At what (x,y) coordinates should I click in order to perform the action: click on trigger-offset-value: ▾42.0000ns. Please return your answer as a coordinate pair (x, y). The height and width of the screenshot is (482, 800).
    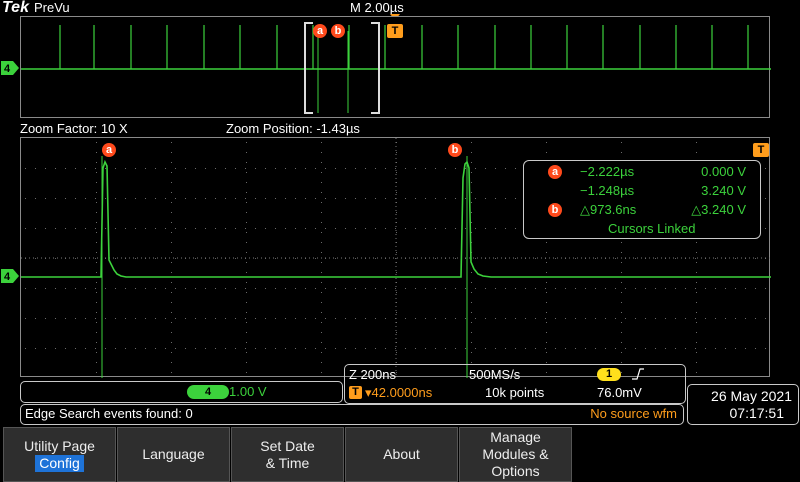
    Looking at the image, I should click on (399, 392).